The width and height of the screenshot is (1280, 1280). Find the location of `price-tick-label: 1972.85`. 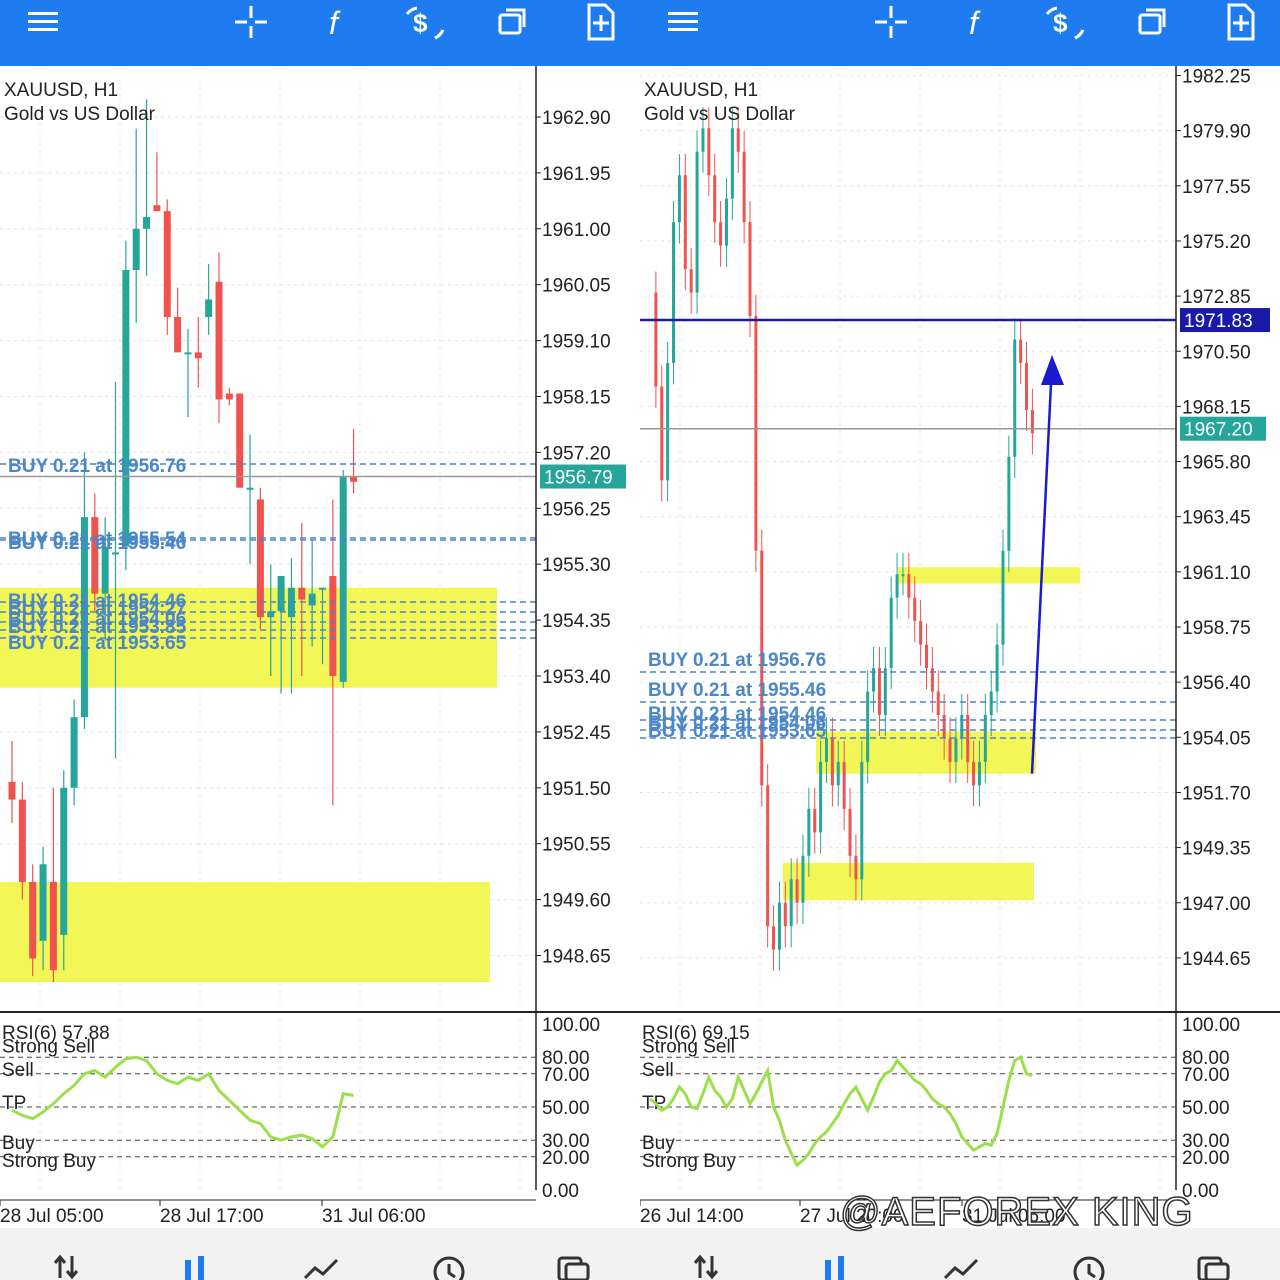

price-tick-label: 1972.85 is located at coordinates (1216, 297).